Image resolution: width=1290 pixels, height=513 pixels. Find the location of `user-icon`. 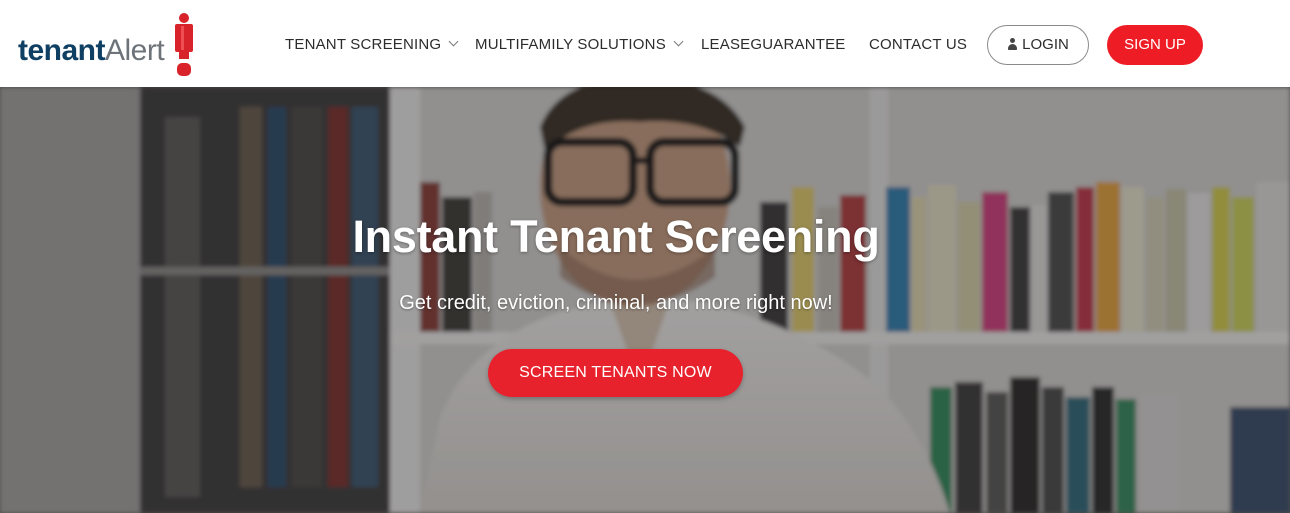

user-icon is located at coordinates (1012, 44).